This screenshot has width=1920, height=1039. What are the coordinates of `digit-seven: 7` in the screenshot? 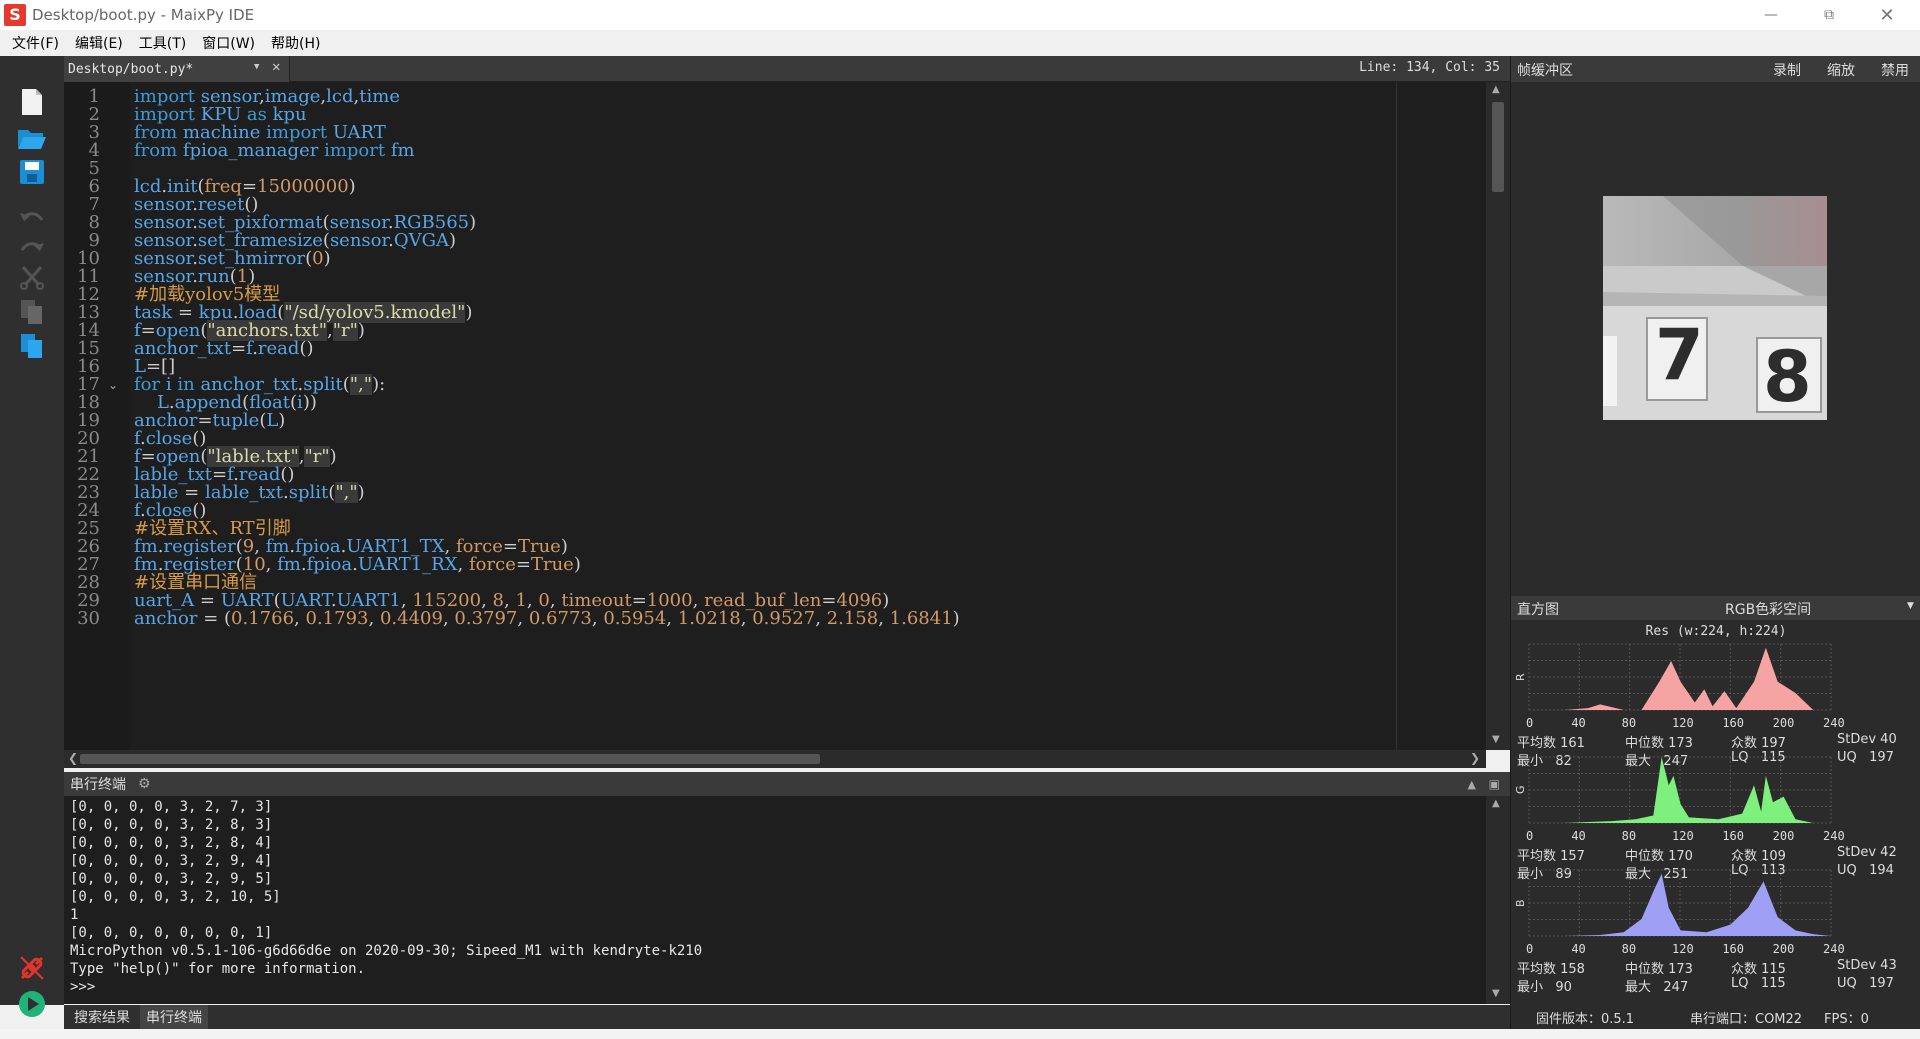 It's located at (1679, 355).